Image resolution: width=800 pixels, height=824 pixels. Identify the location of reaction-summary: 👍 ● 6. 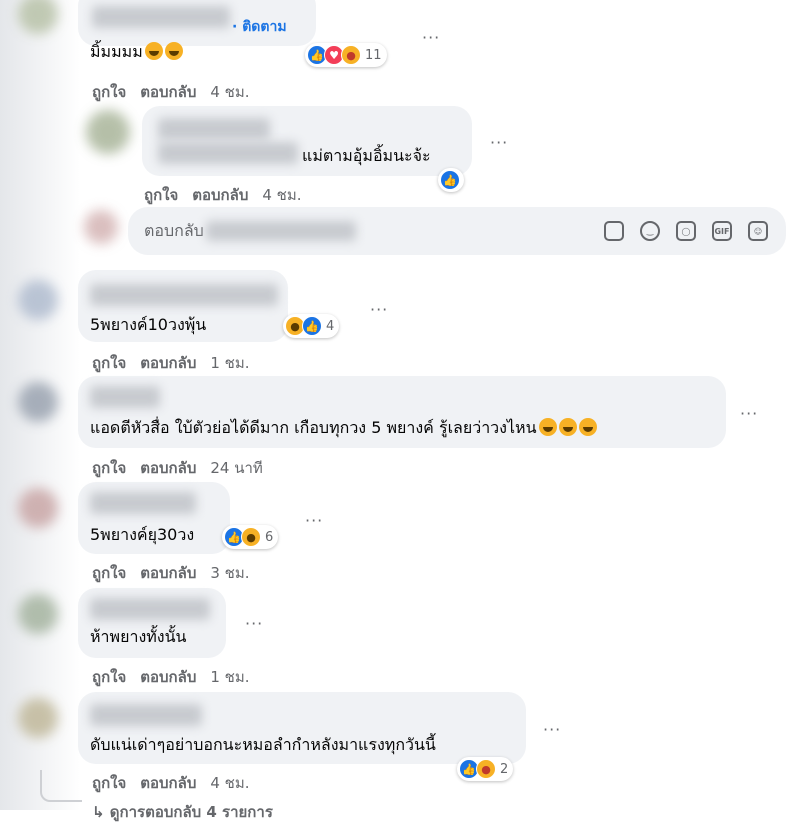
(250, 537).